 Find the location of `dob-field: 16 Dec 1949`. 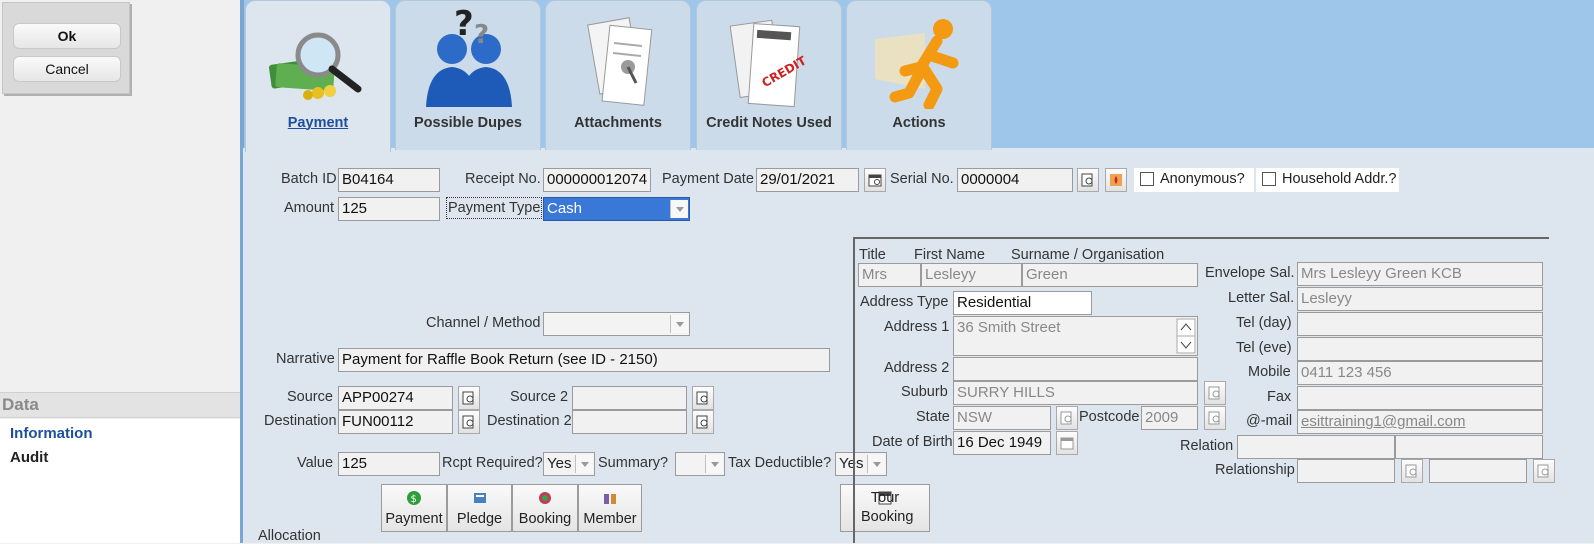

dob-field: 16 Dec 1949 is located at coordinates (1002, 443).